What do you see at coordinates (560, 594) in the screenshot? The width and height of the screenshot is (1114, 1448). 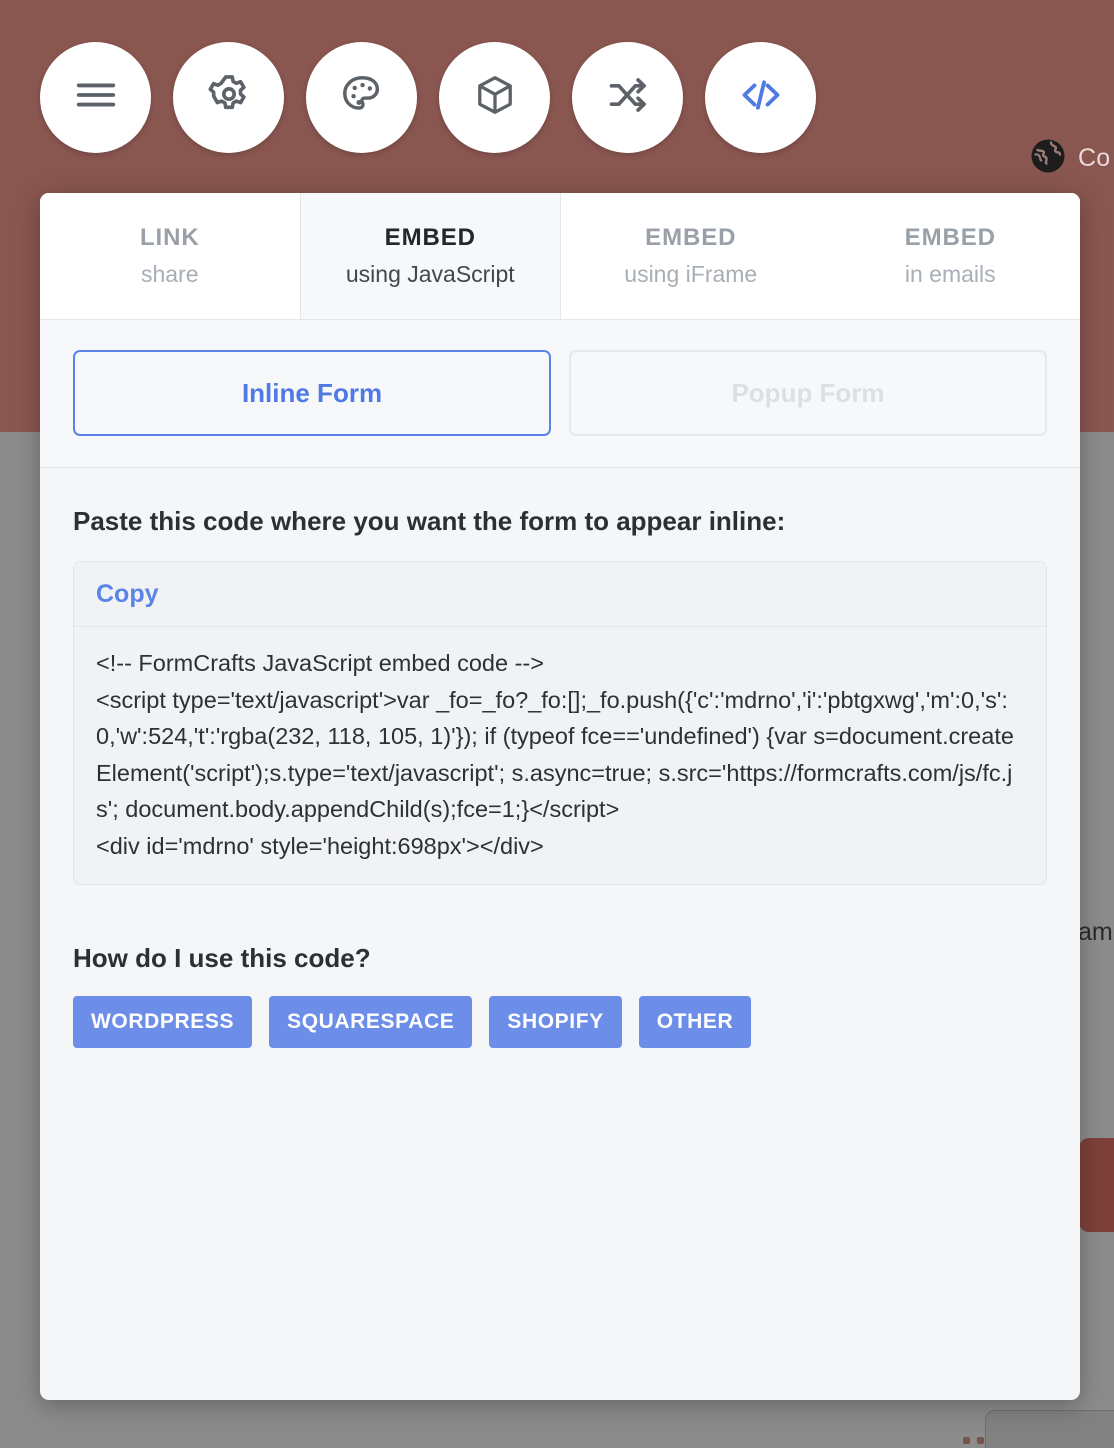 I see `embed-code-header: Copy` at bounding box center [560, 594].